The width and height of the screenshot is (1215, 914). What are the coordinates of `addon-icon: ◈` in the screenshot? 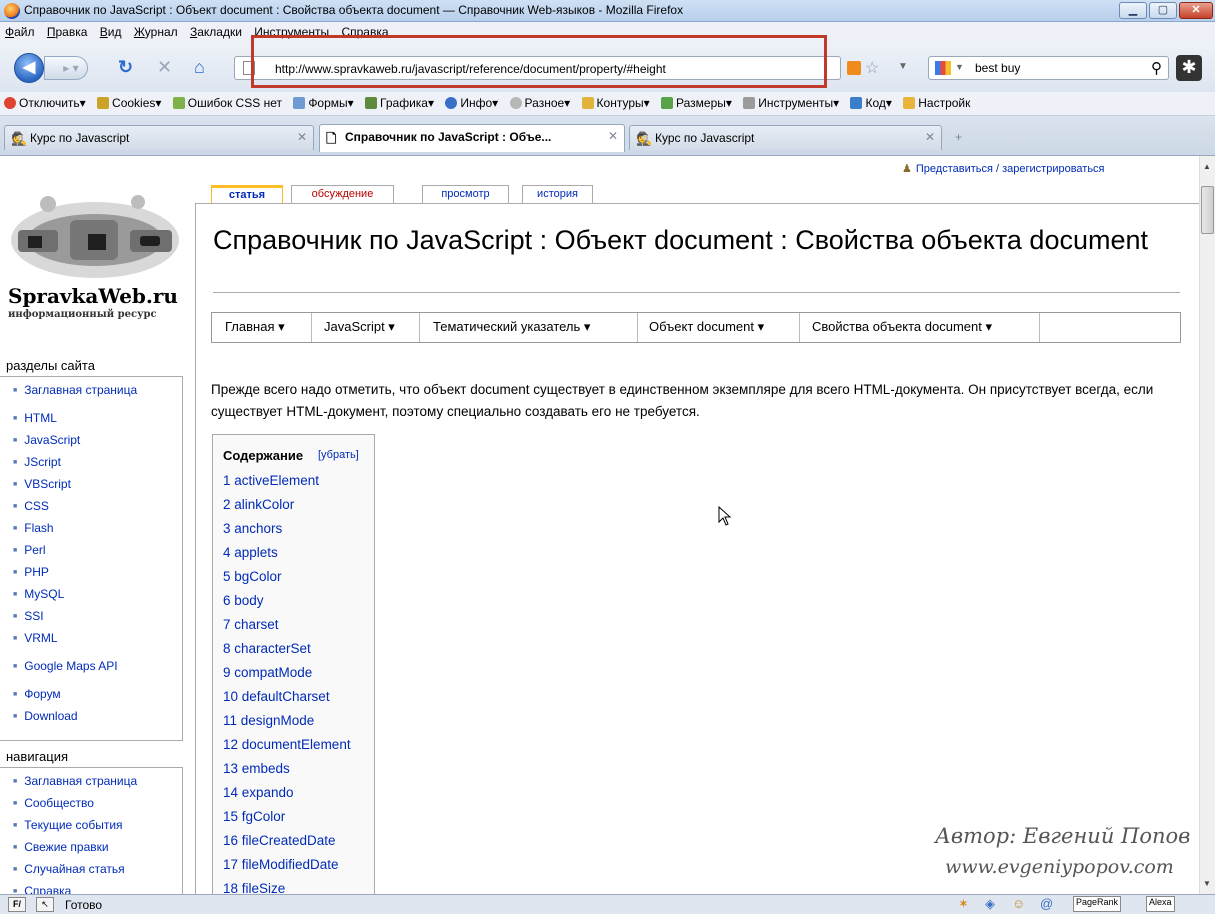 It's located at (990, 904).